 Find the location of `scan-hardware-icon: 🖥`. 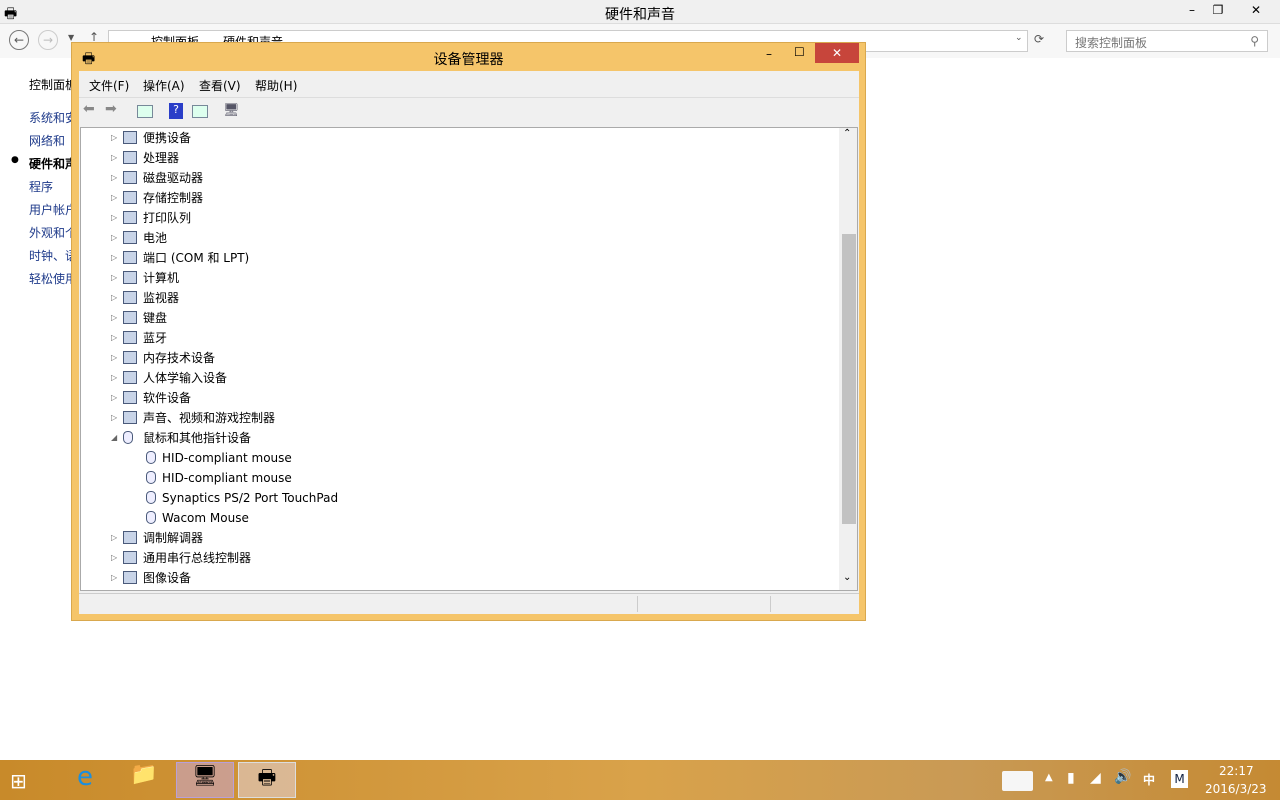

scan-hardware-icon: 🖥 is located at coordinates (231, 110).